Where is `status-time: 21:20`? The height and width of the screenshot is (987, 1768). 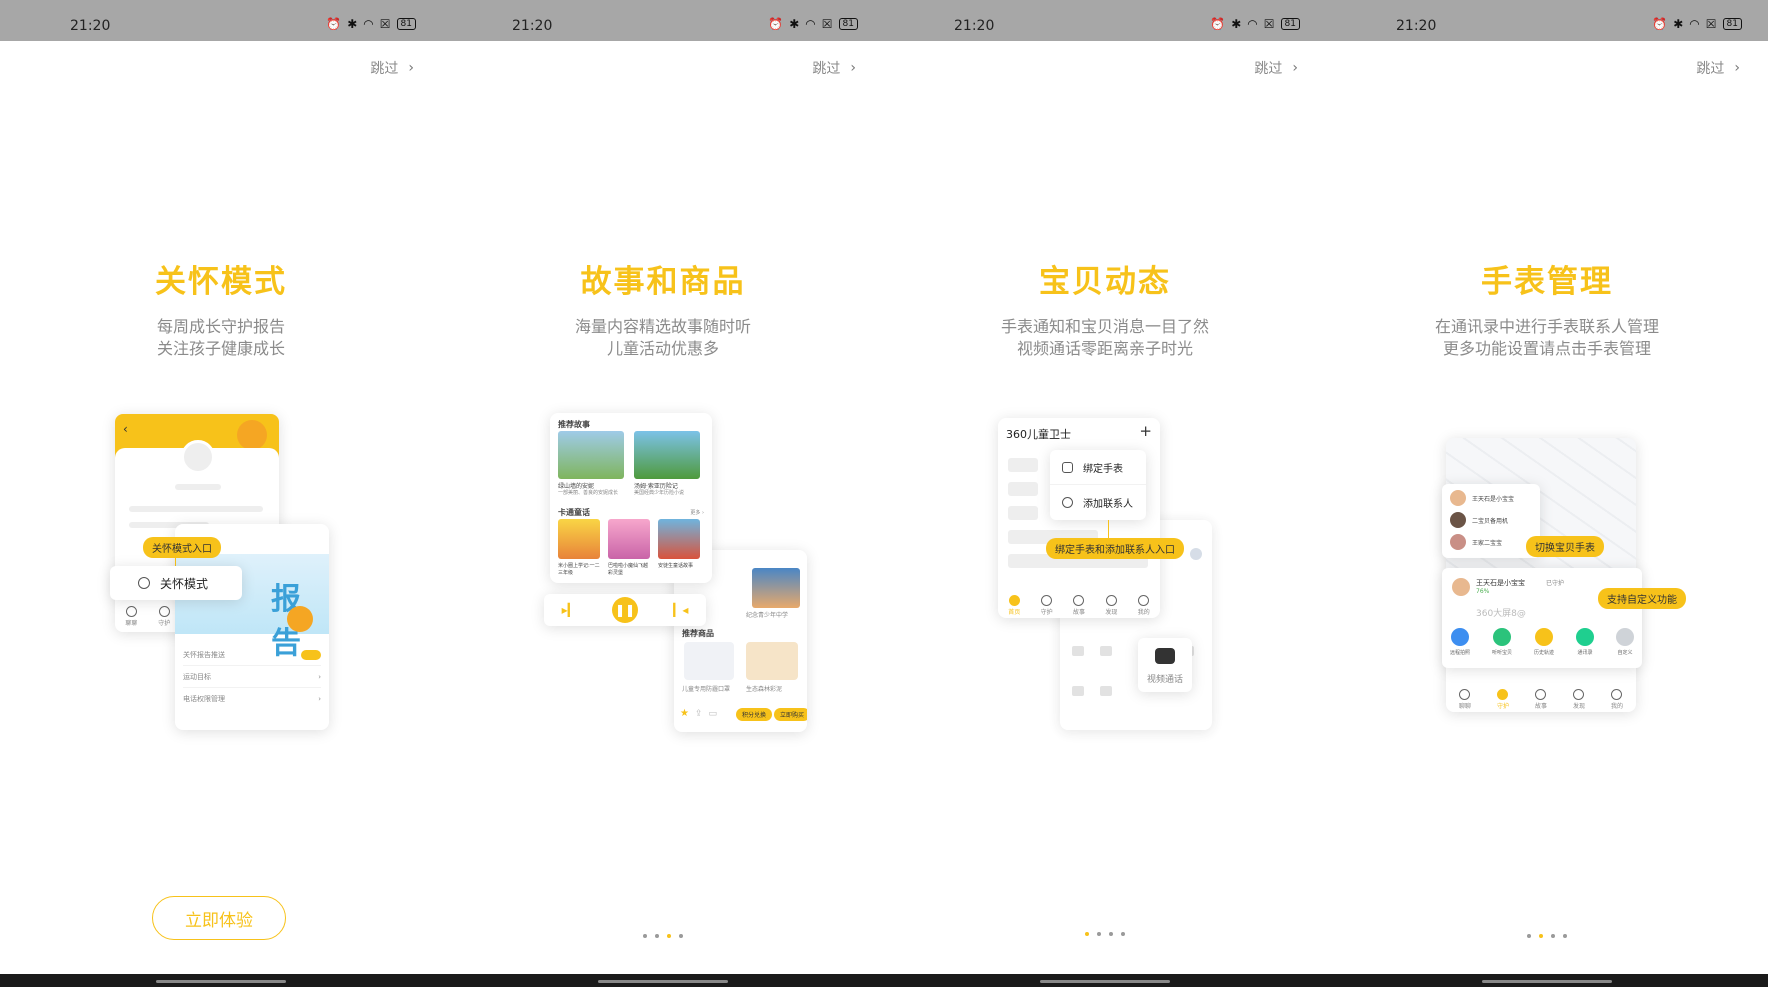 status-time: 21:20 is located at coordinates (1416, 26).